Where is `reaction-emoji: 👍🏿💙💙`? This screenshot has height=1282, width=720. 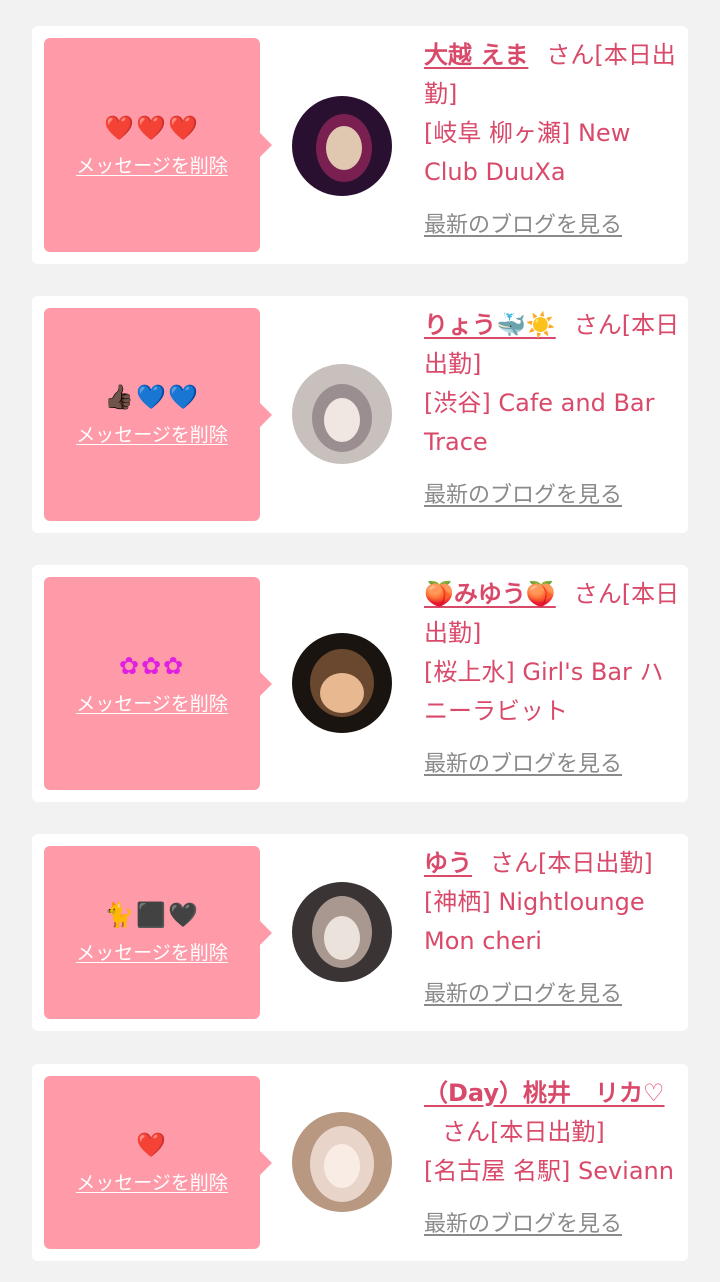
reaction-emoji: 👍🏿💙💙 is located at coordinates (152, 397).